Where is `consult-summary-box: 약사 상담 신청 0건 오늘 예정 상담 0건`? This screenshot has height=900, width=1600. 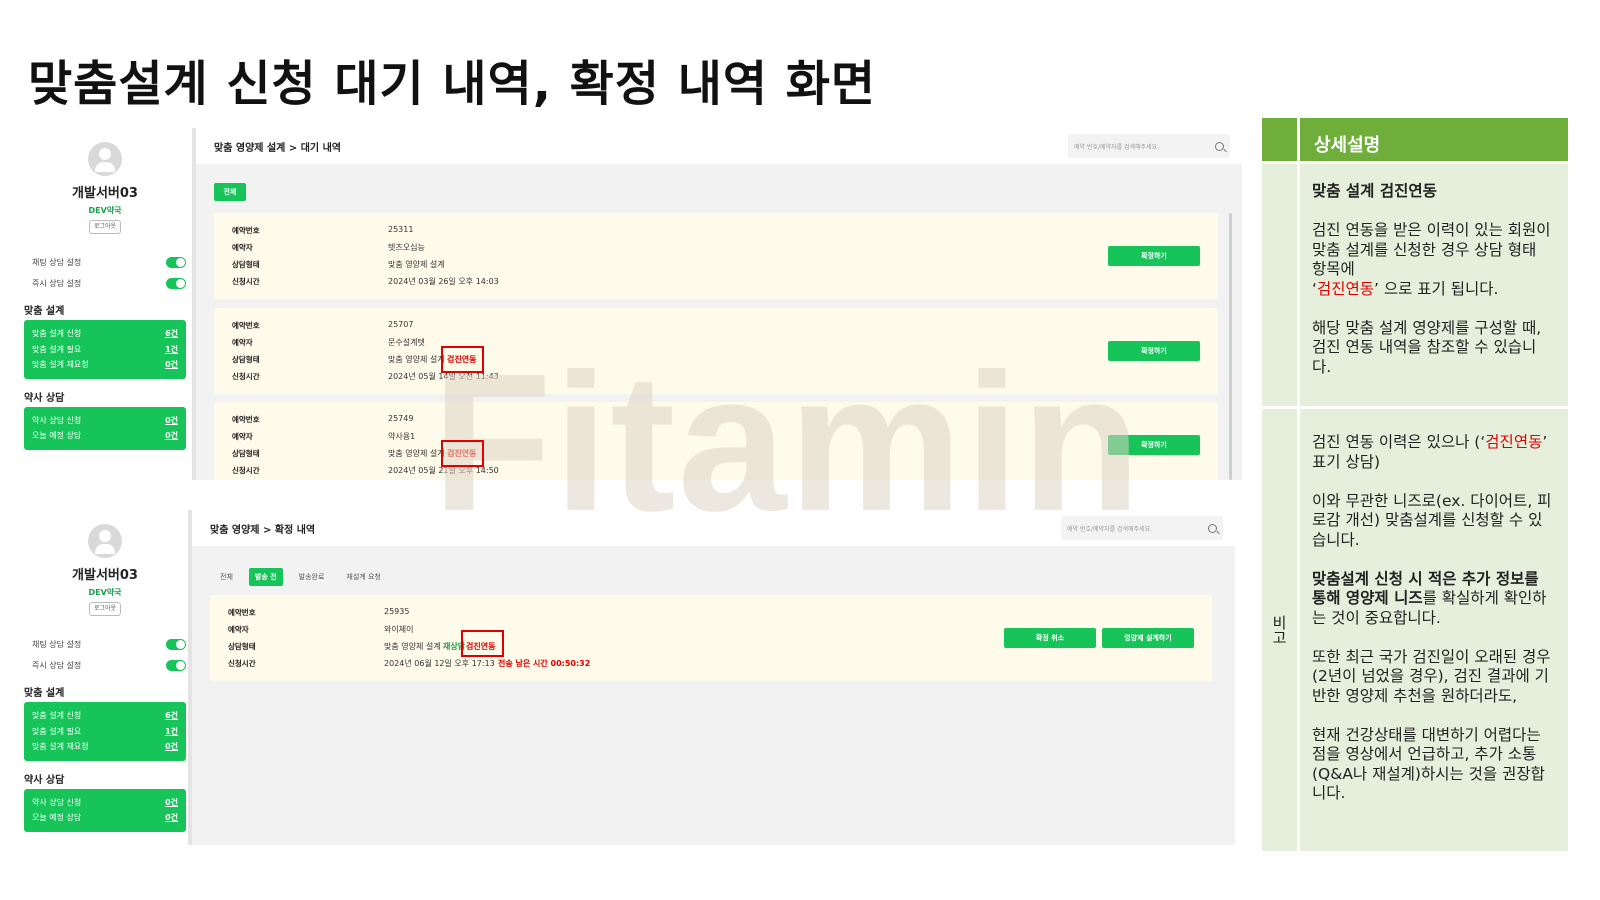 consult-summary-box: 약사 상담 신청 0건 오늘 예정 상담 0건 is located at coordinates (105, 428).